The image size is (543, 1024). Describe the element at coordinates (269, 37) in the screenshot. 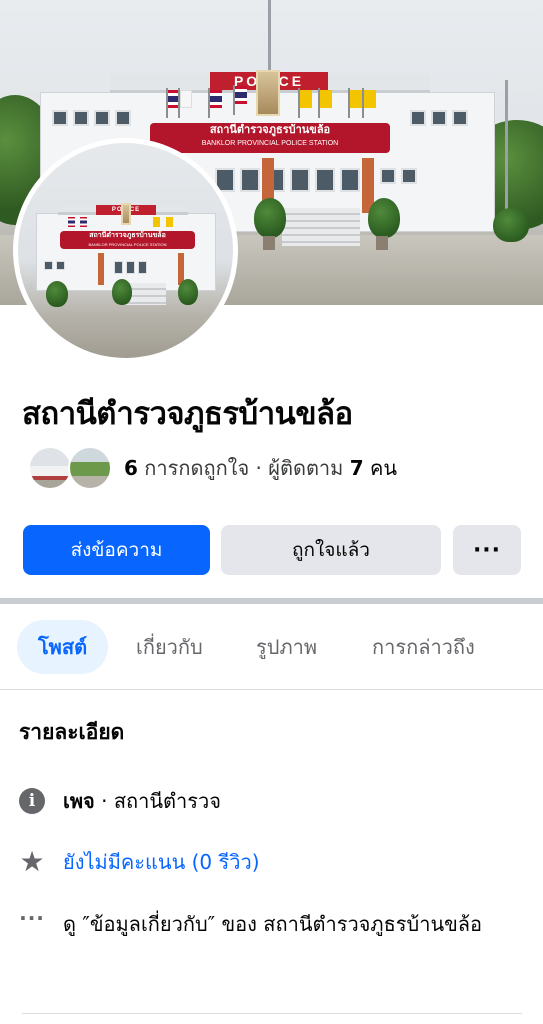

I see `antenna` at that location.